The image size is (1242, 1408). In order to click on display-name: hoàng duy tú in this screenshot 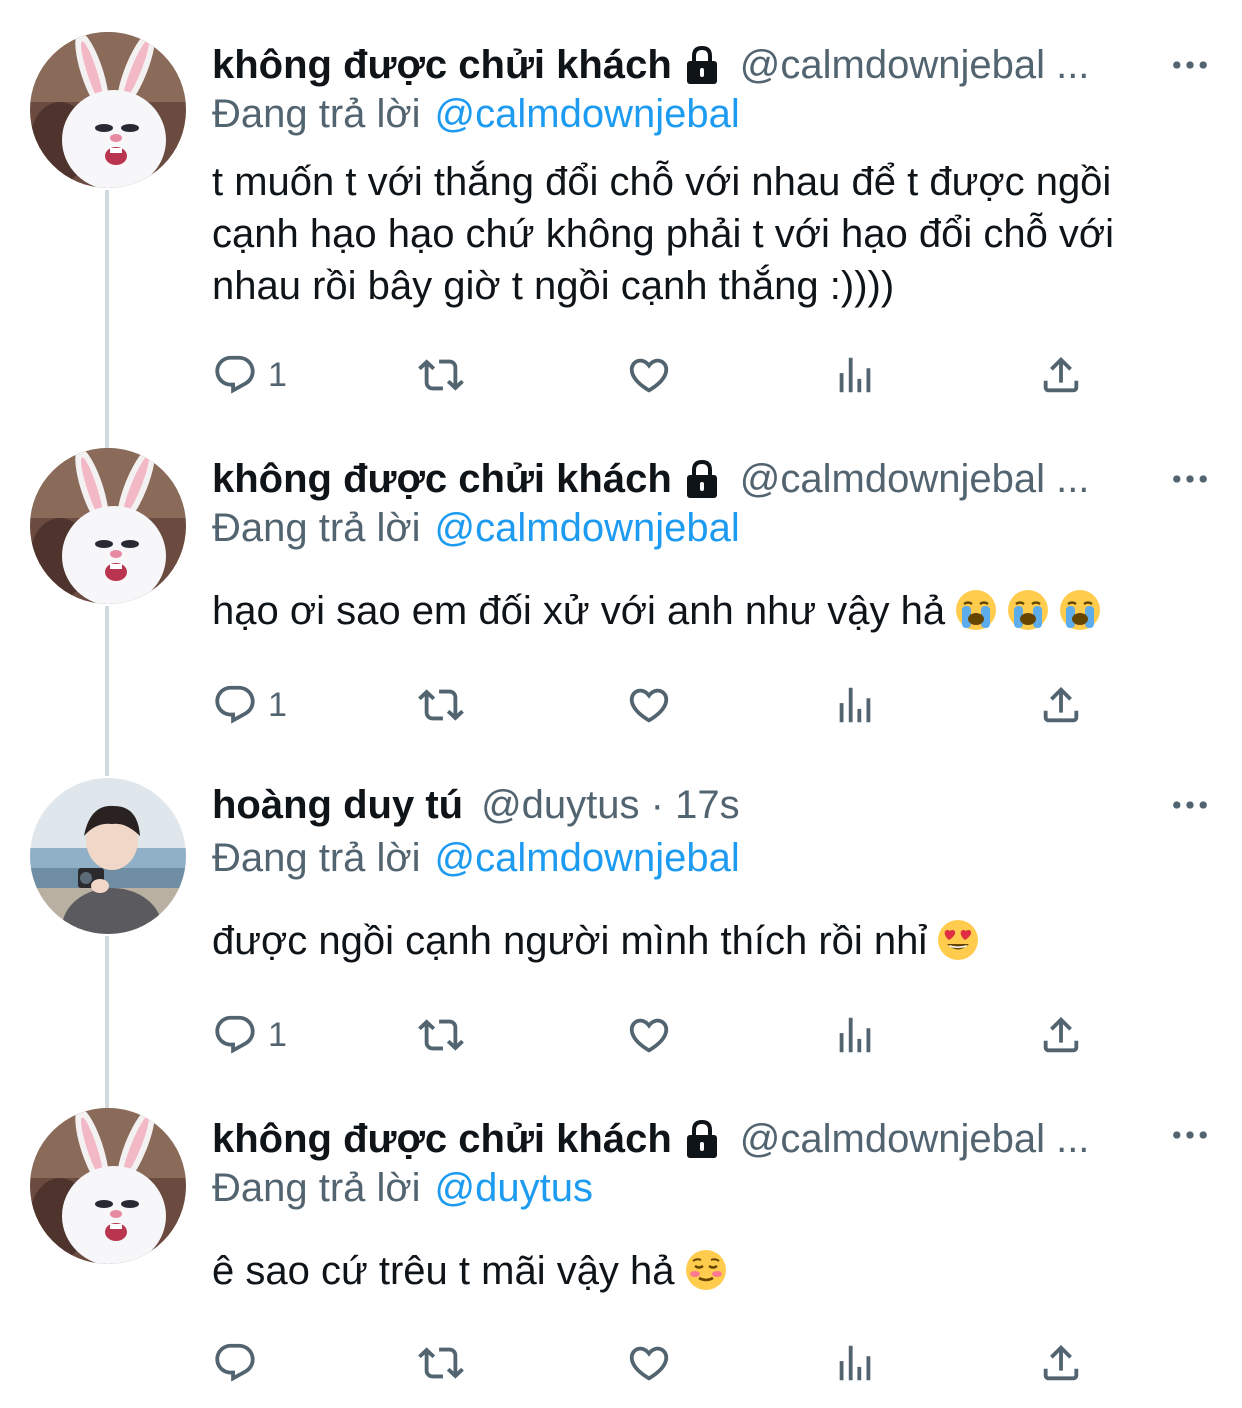, I will do `click(337, 805)`.